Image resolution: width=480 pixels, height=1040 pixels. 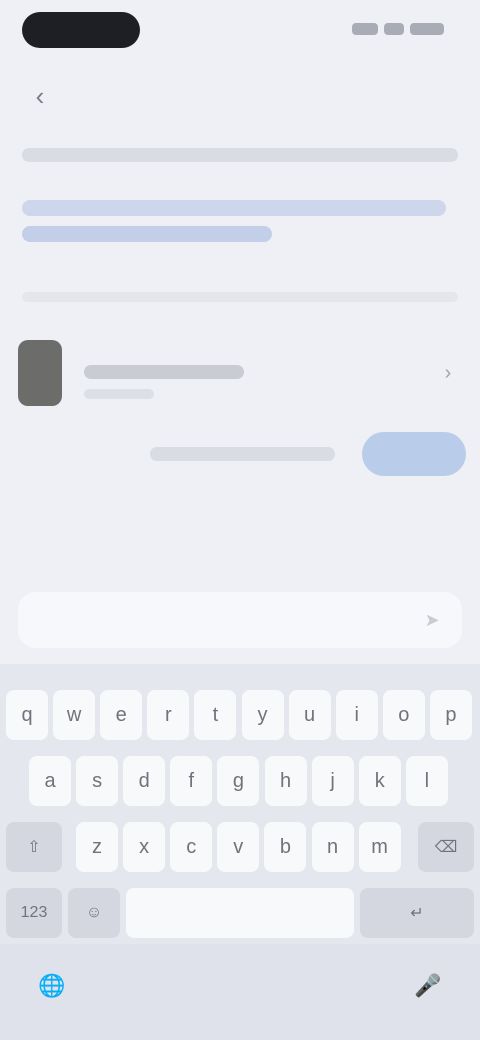 I want to click on back-arrow-icon: ‹, so click(x=40, y=95).